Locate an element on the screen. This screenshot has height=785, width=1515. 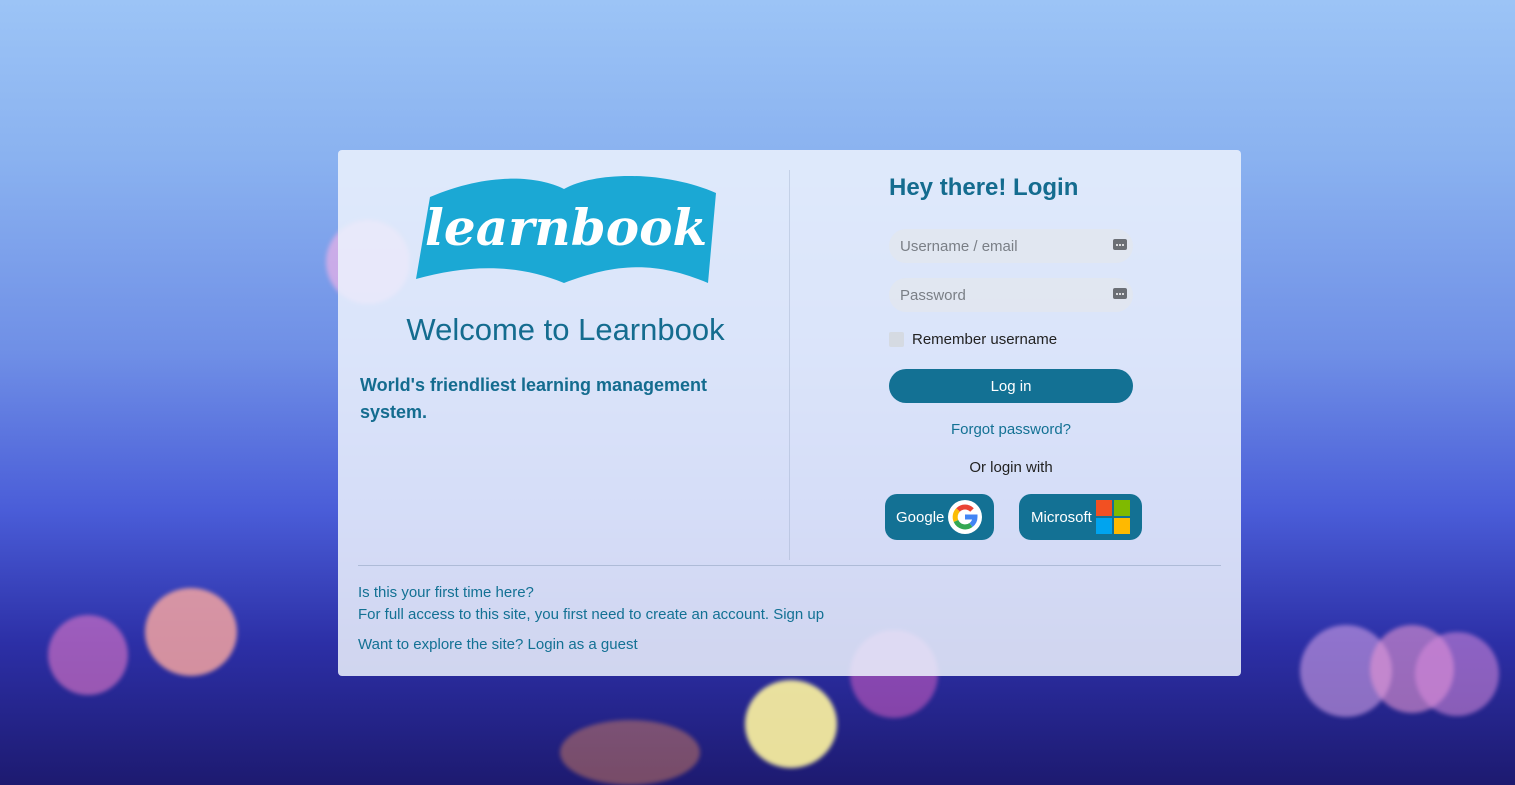
microsoft-login-button: Microsoft is located at coordinates (1080, 517).